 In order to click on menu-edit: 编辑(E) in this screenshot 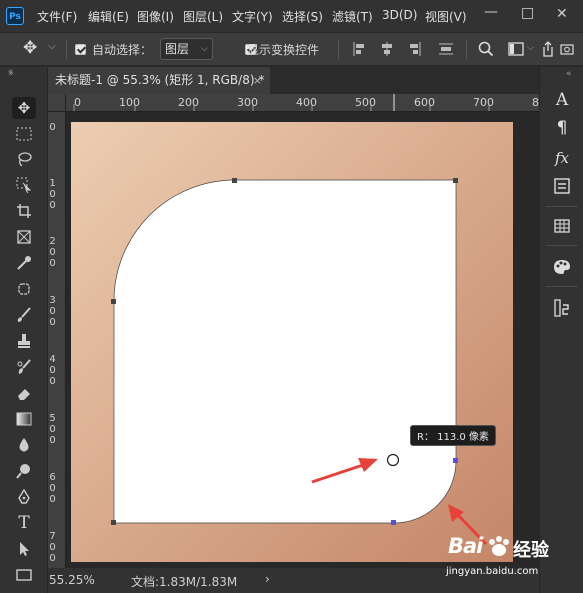, I will do `click(108, 16)`.